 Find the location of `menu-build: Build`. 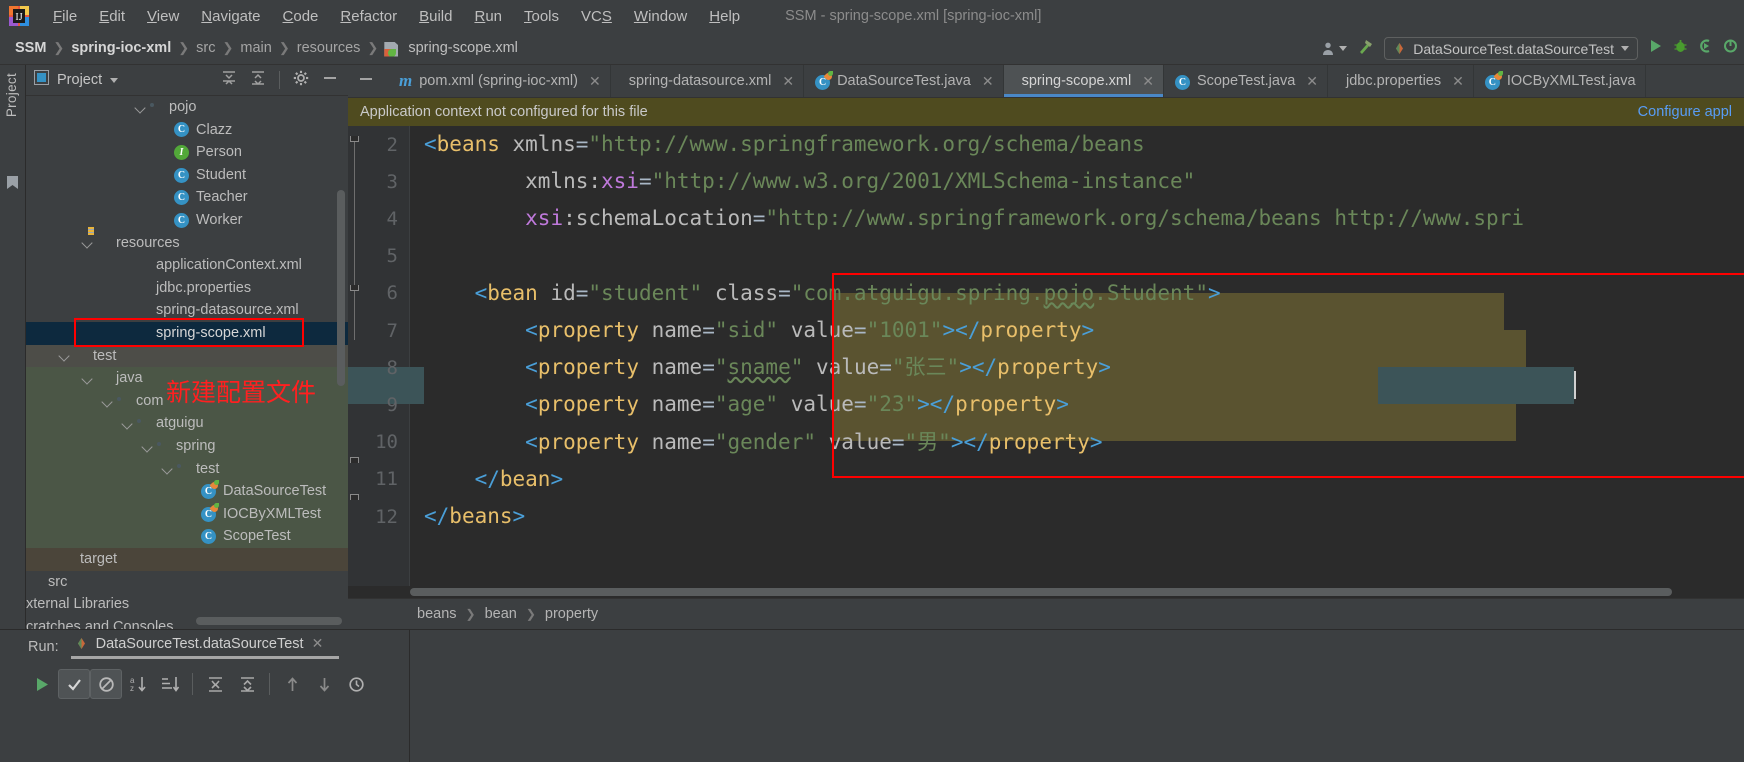

menu-build: Build is located at coordinates (435, 16).